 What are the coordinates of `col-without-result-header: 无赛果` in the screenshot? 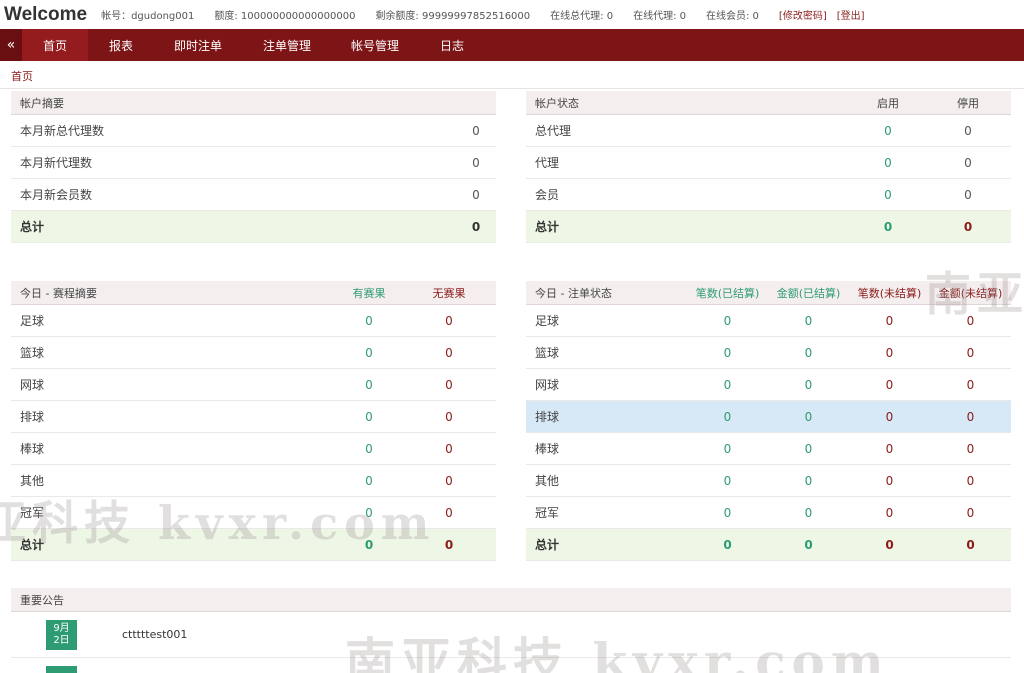 It's located at (449, 293).